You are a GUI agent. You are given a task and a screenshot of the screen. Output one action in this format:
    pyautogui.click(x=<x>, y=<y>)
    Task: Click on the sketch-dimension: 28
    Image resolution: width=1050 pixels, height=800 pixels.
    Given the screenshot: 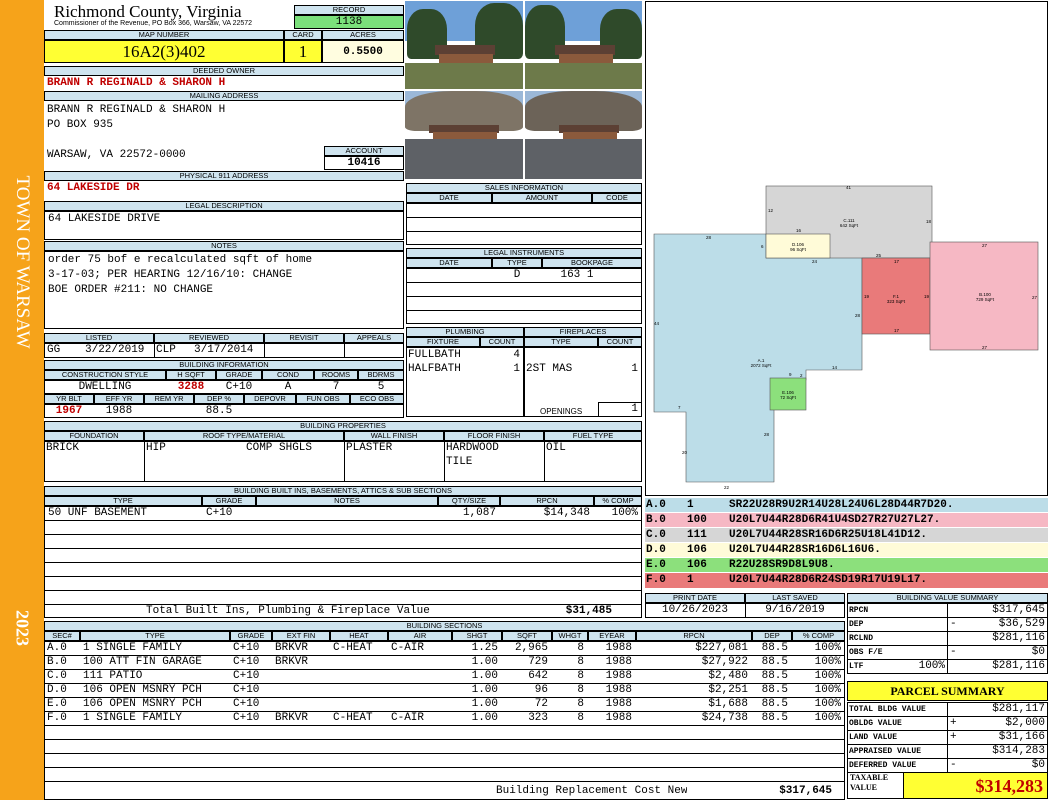 What is the action you would take?
    pyautogui.click(x=709, y=237)
    